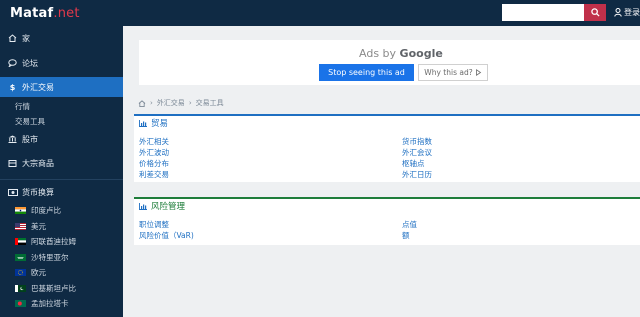  What do you see at coordinates (61, 192) in the screenshot?
I see `sidebar-item-converter: 货币换算` at bounding box center [61, 192].